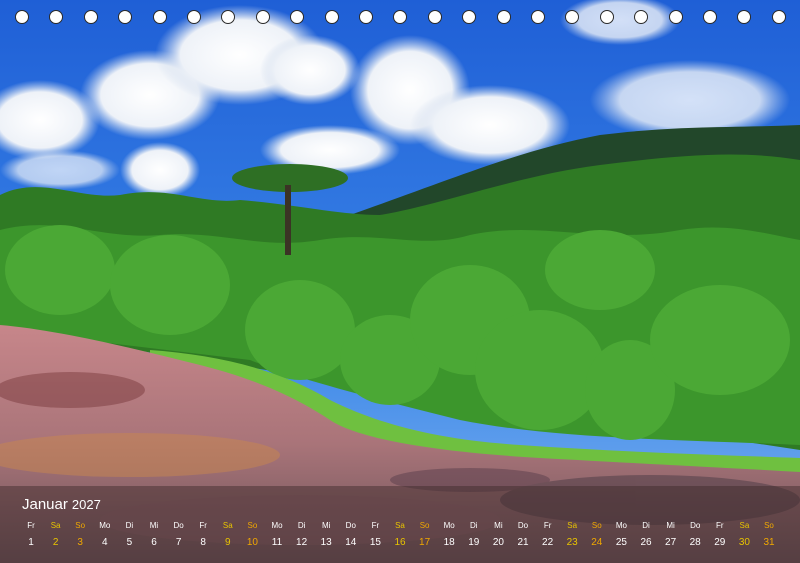  Describe the element at coordinates (277, 534) in the screenshot. I see `day-cell: Mo 11` at that location.